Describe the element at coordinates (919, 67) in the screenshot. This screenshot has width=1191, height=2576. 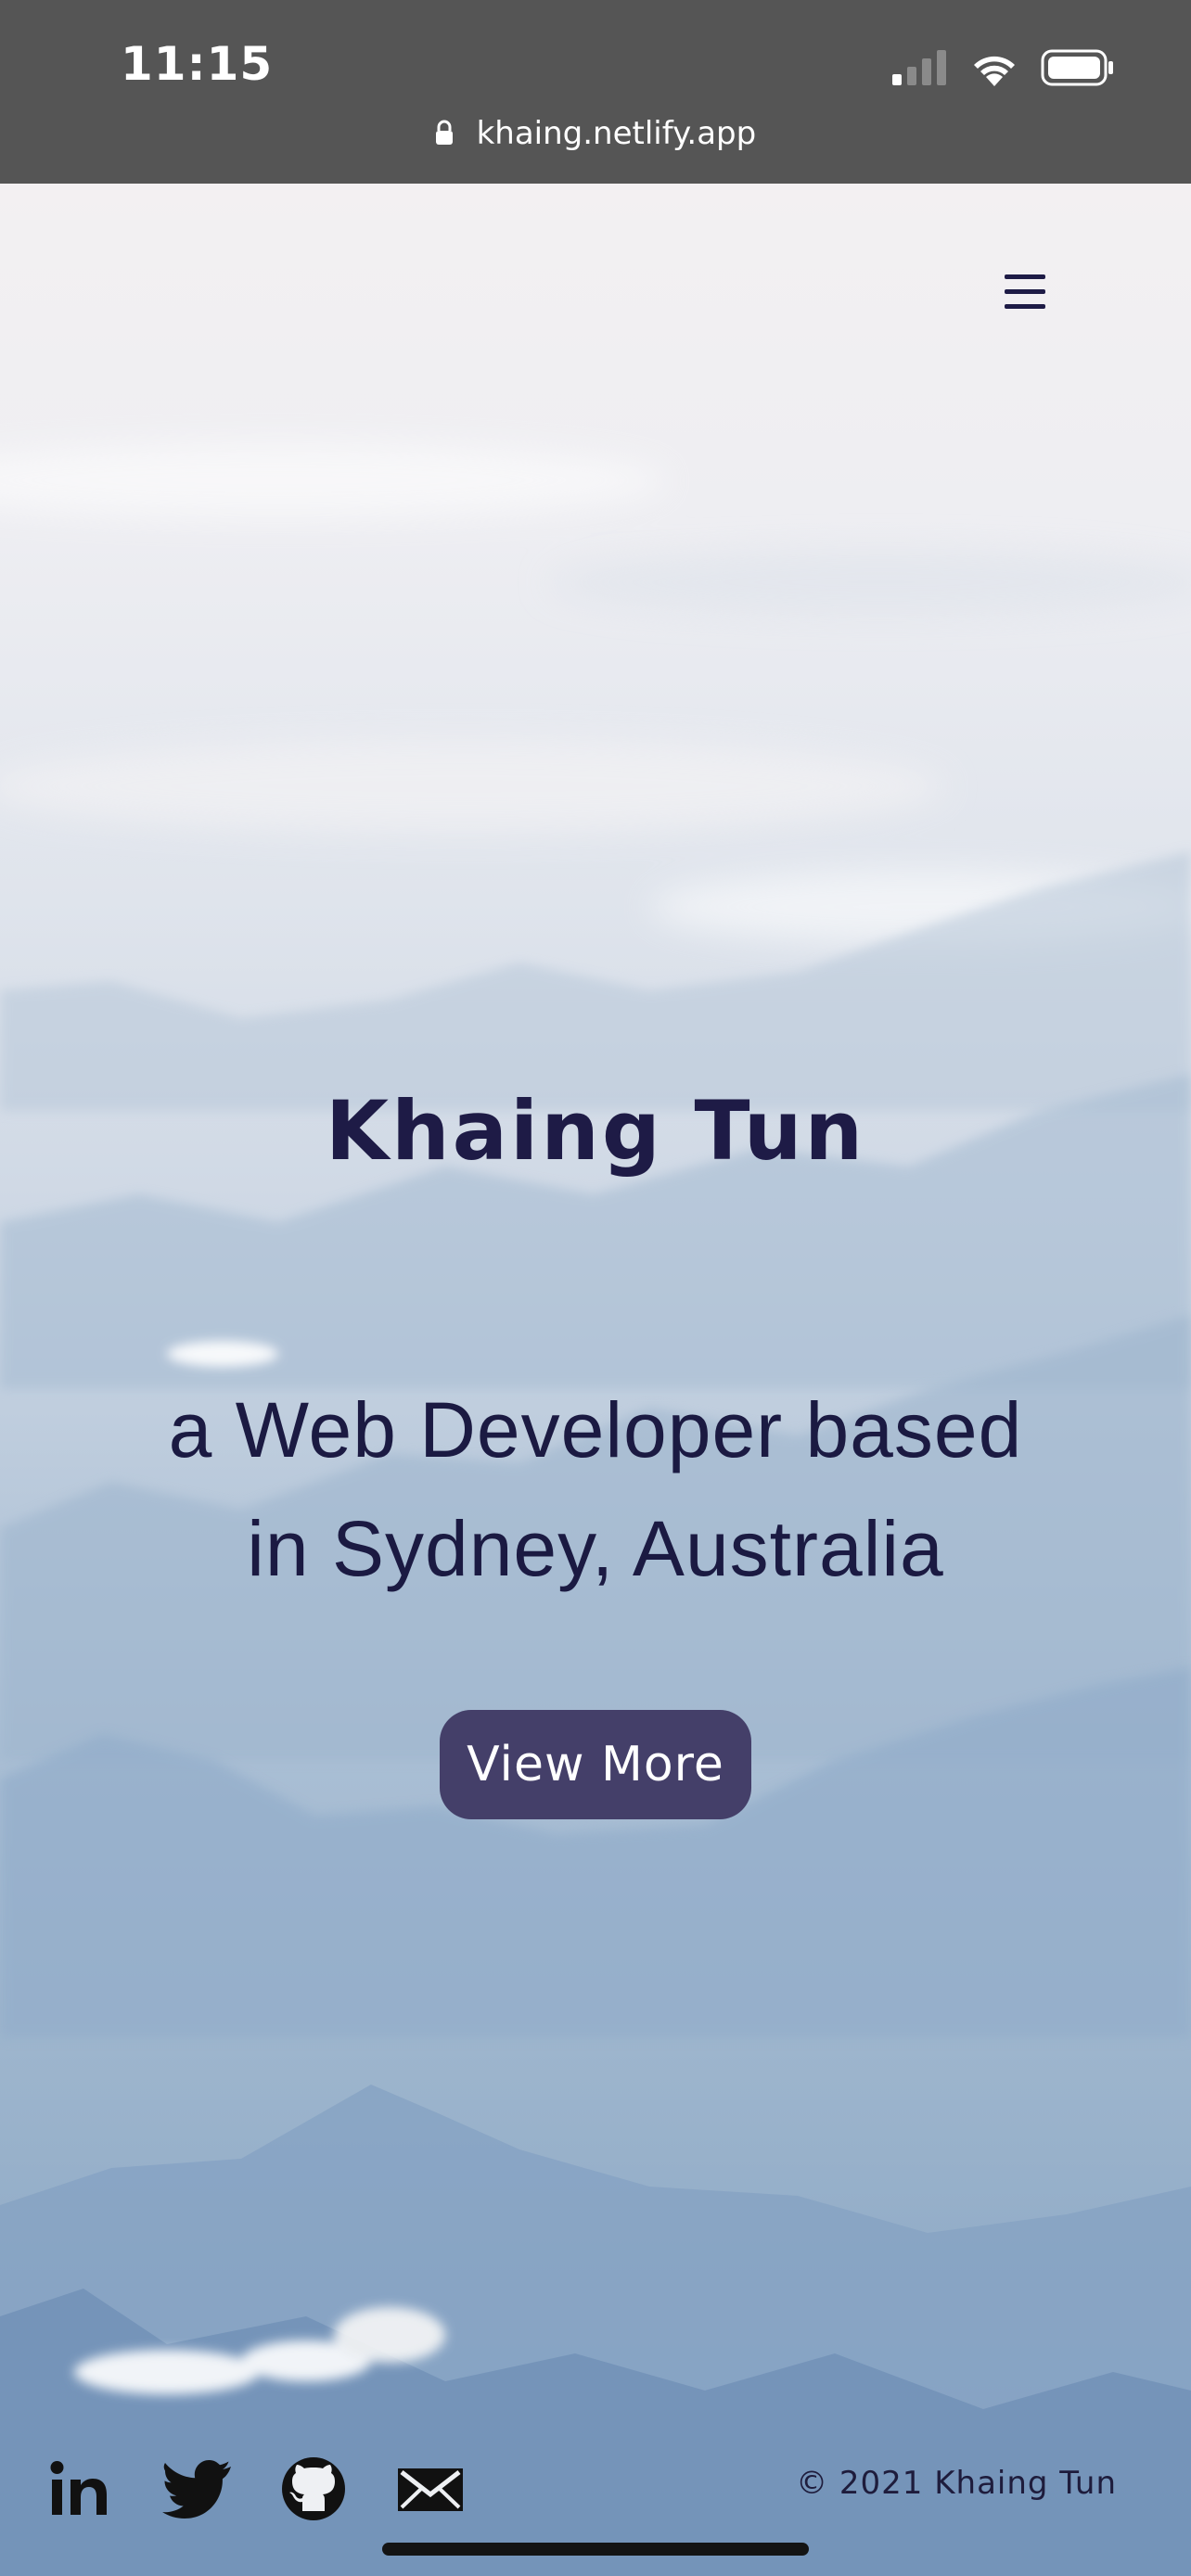
I see `cellular-signal-icon` at that location.